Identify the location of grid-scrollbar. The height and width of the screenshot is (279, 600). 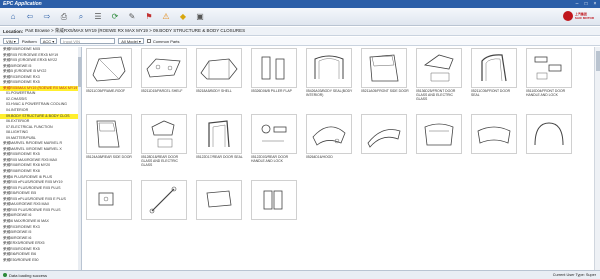
(597, 158).